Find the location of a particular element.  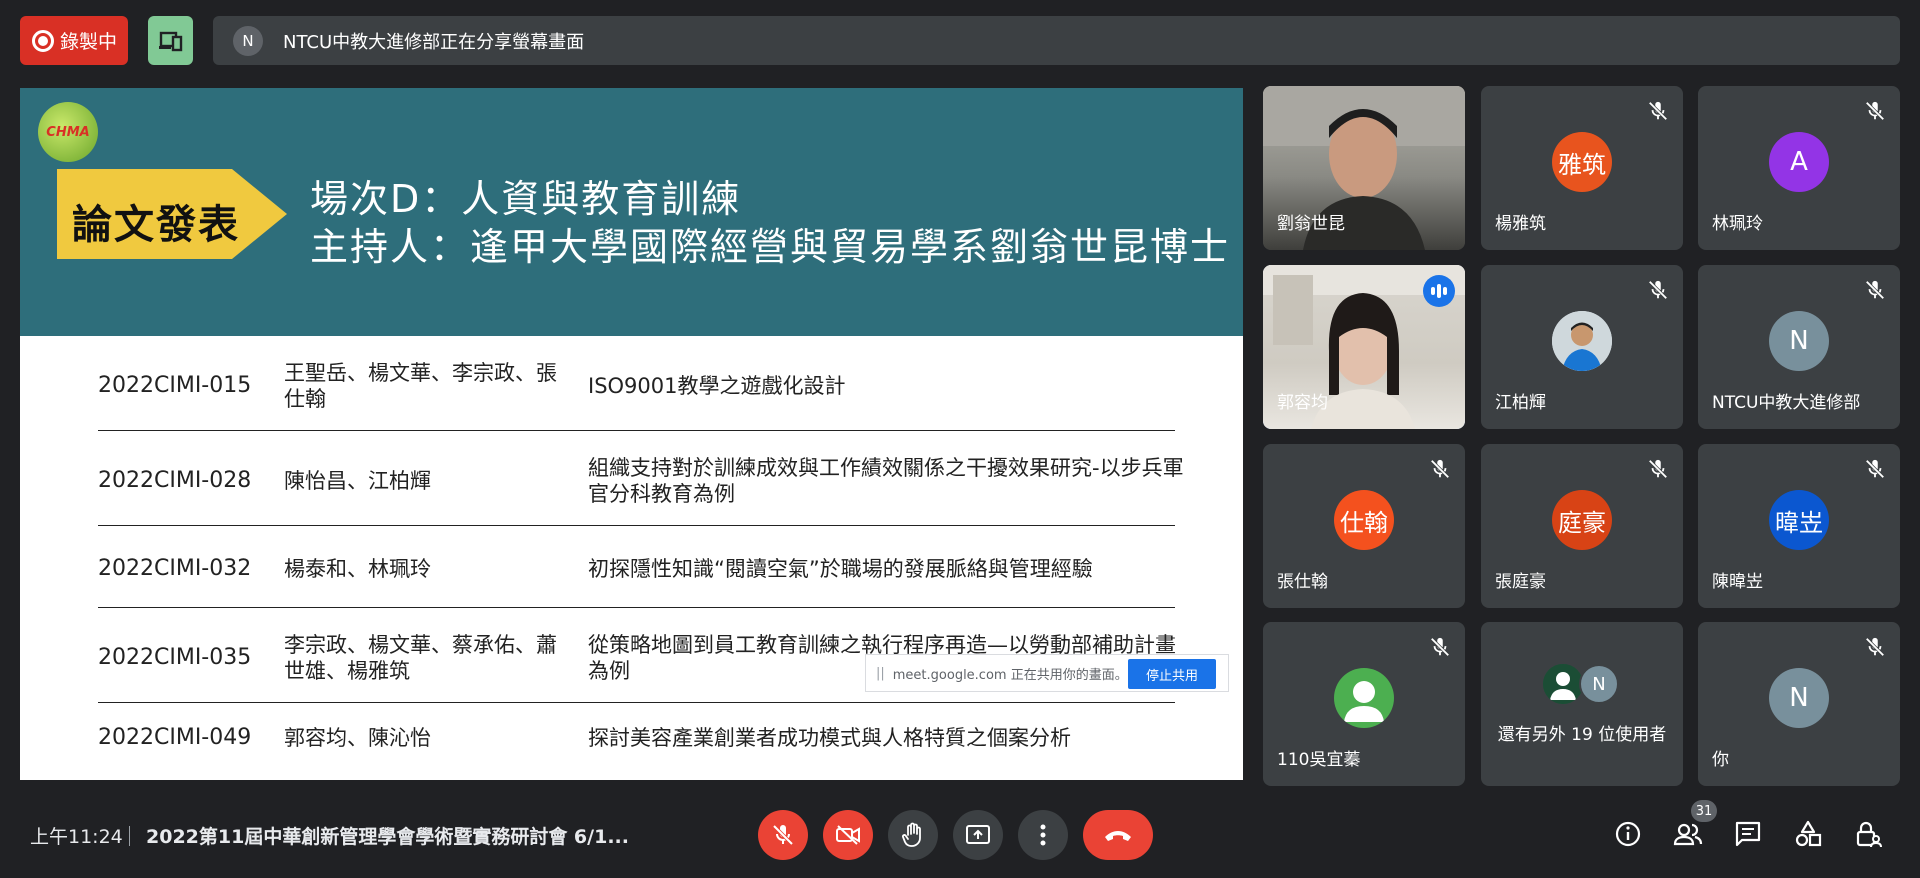

paper-authors: 李宗政、楊文華、蔡承佑、蕭世雄、楊雅筑 is located at coordinates (420, 658).